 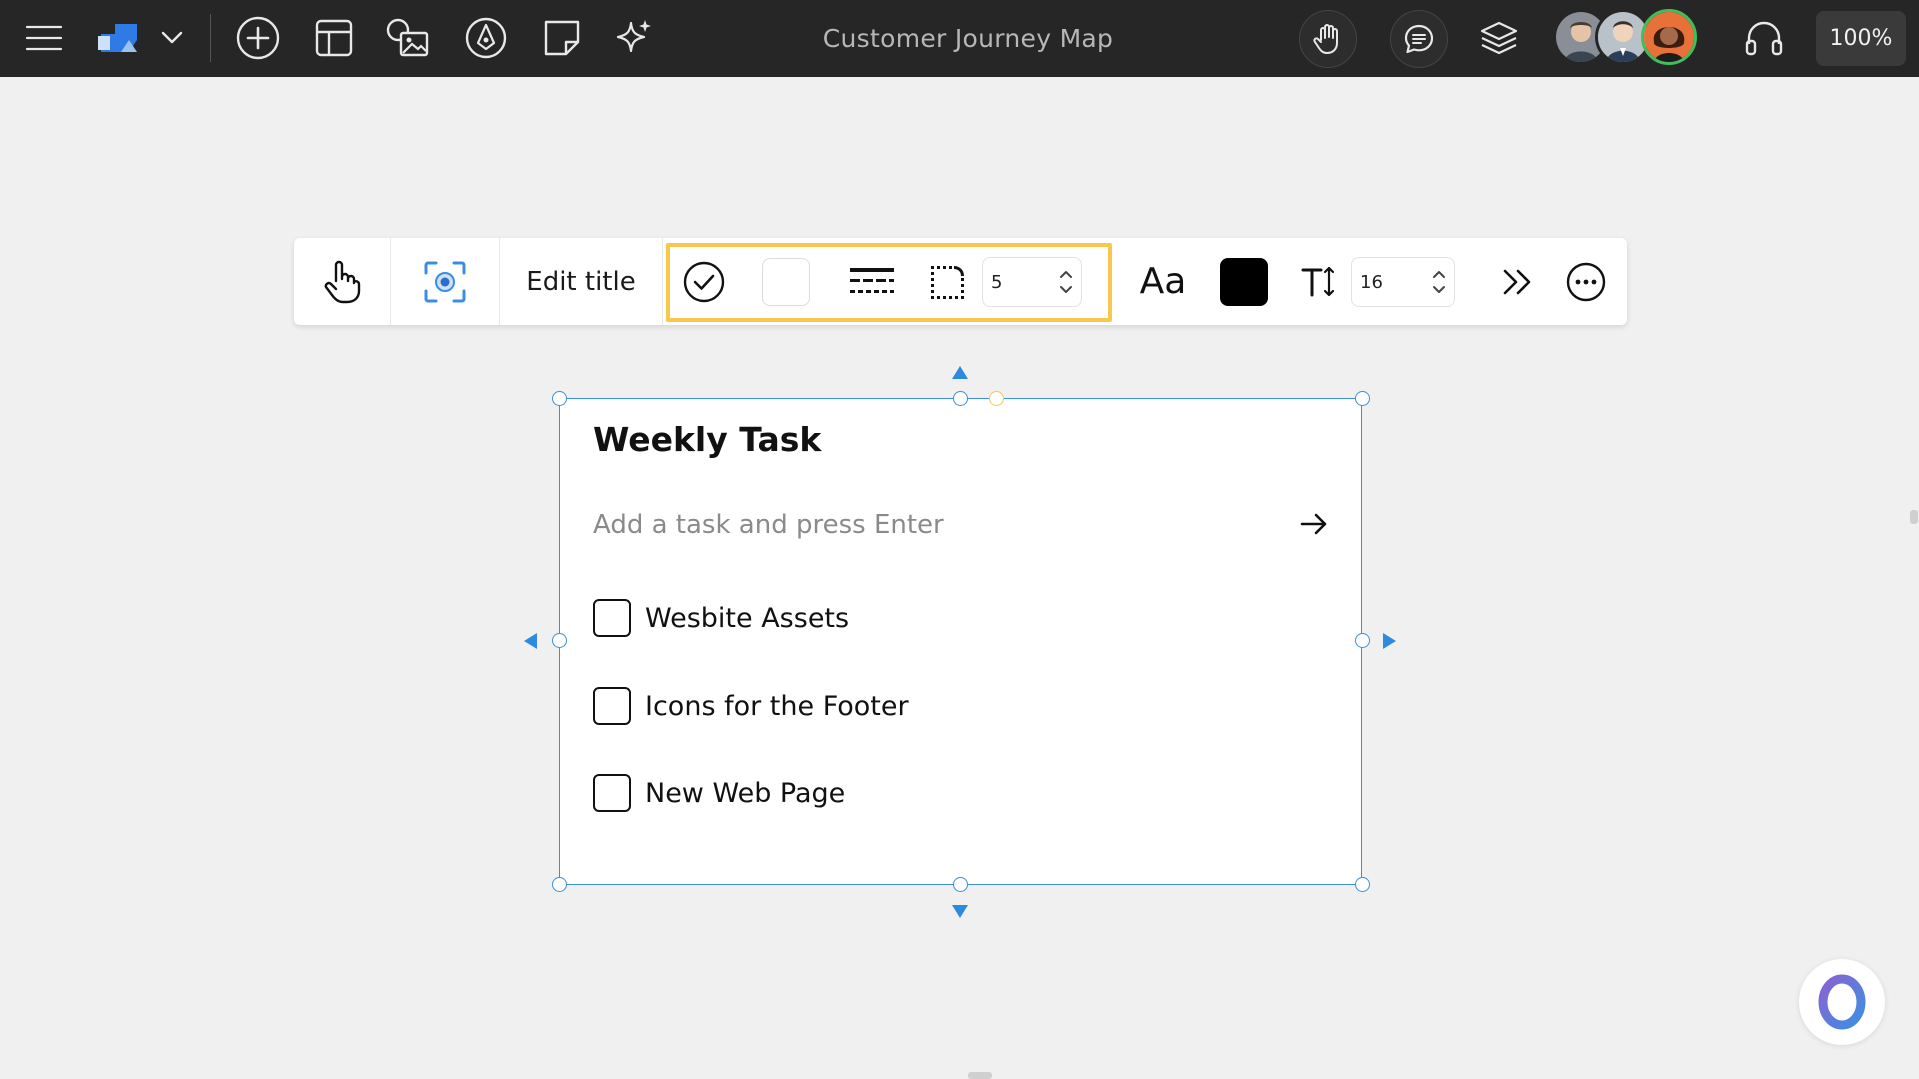 I want to click on assistant-button, so click(x=1842, y=1002).